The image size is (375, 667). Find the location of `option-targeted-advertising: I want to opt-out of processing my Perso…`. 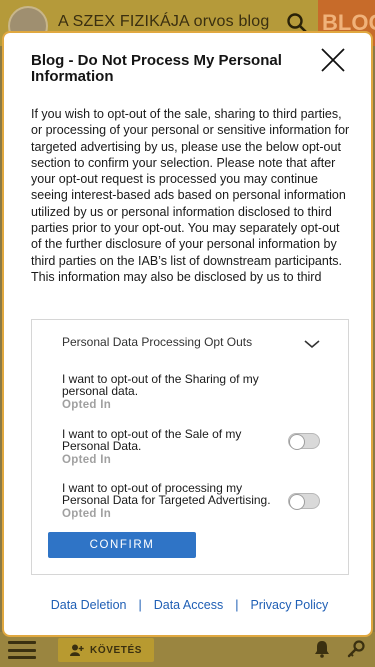

option-targeted-advertising: I want to opt-out of processing my Perso… is located at coordinates (167, 500).